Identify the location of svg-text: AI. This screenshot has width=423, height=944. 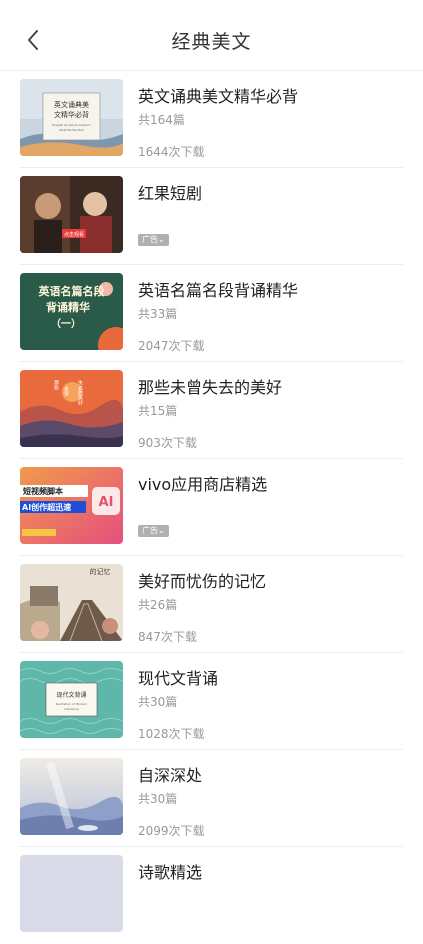
(106, 502).